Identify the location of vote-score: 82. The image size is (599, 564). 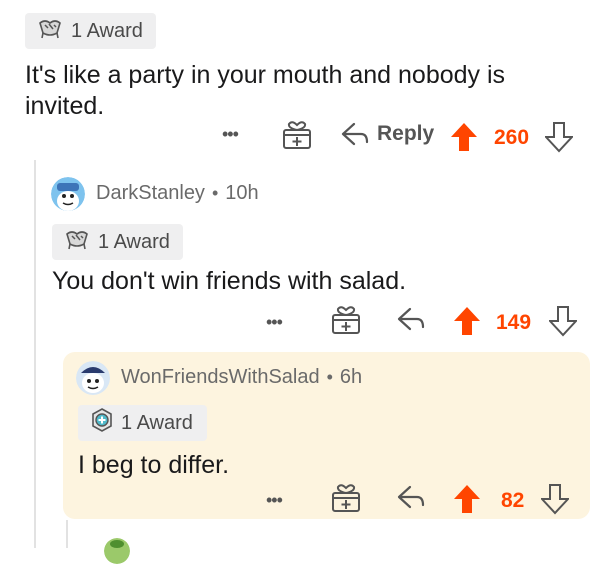
(513, 500).